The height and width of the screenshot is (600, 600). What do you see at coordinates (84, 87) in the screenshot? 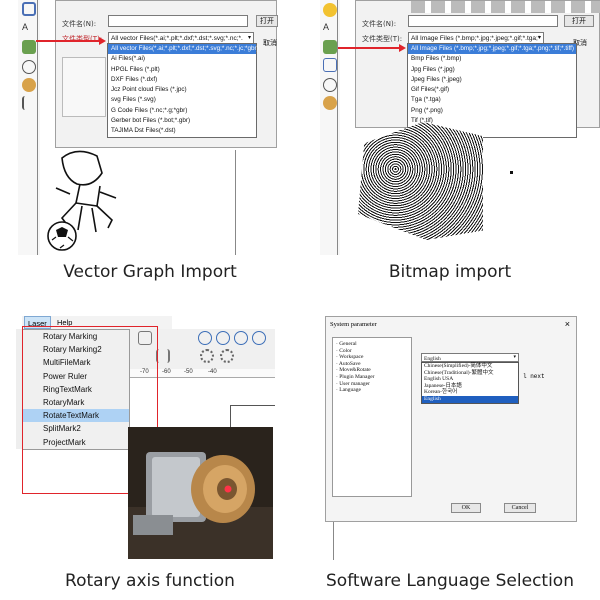
I see `preview-box` at bounding box center [84, 87].